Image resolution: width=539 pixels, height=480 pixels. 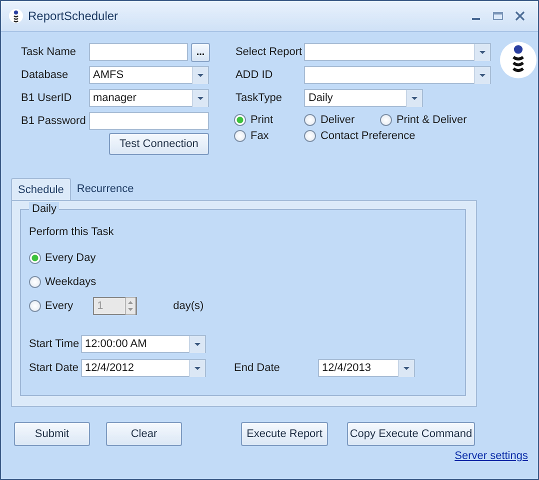 I want to click on radio-button: Every Day, so click(x=62, y=258).